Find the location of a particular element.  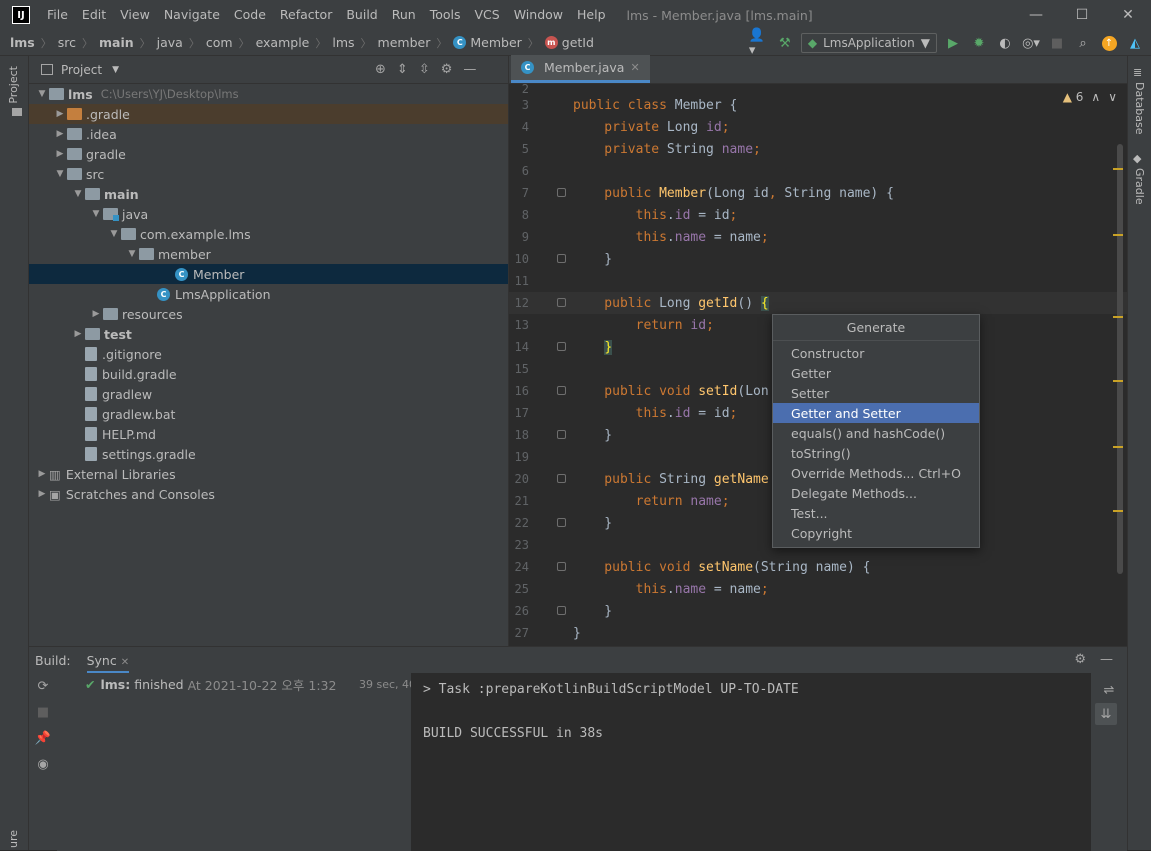

code-line: 11 is located at coordinates (818, 281).